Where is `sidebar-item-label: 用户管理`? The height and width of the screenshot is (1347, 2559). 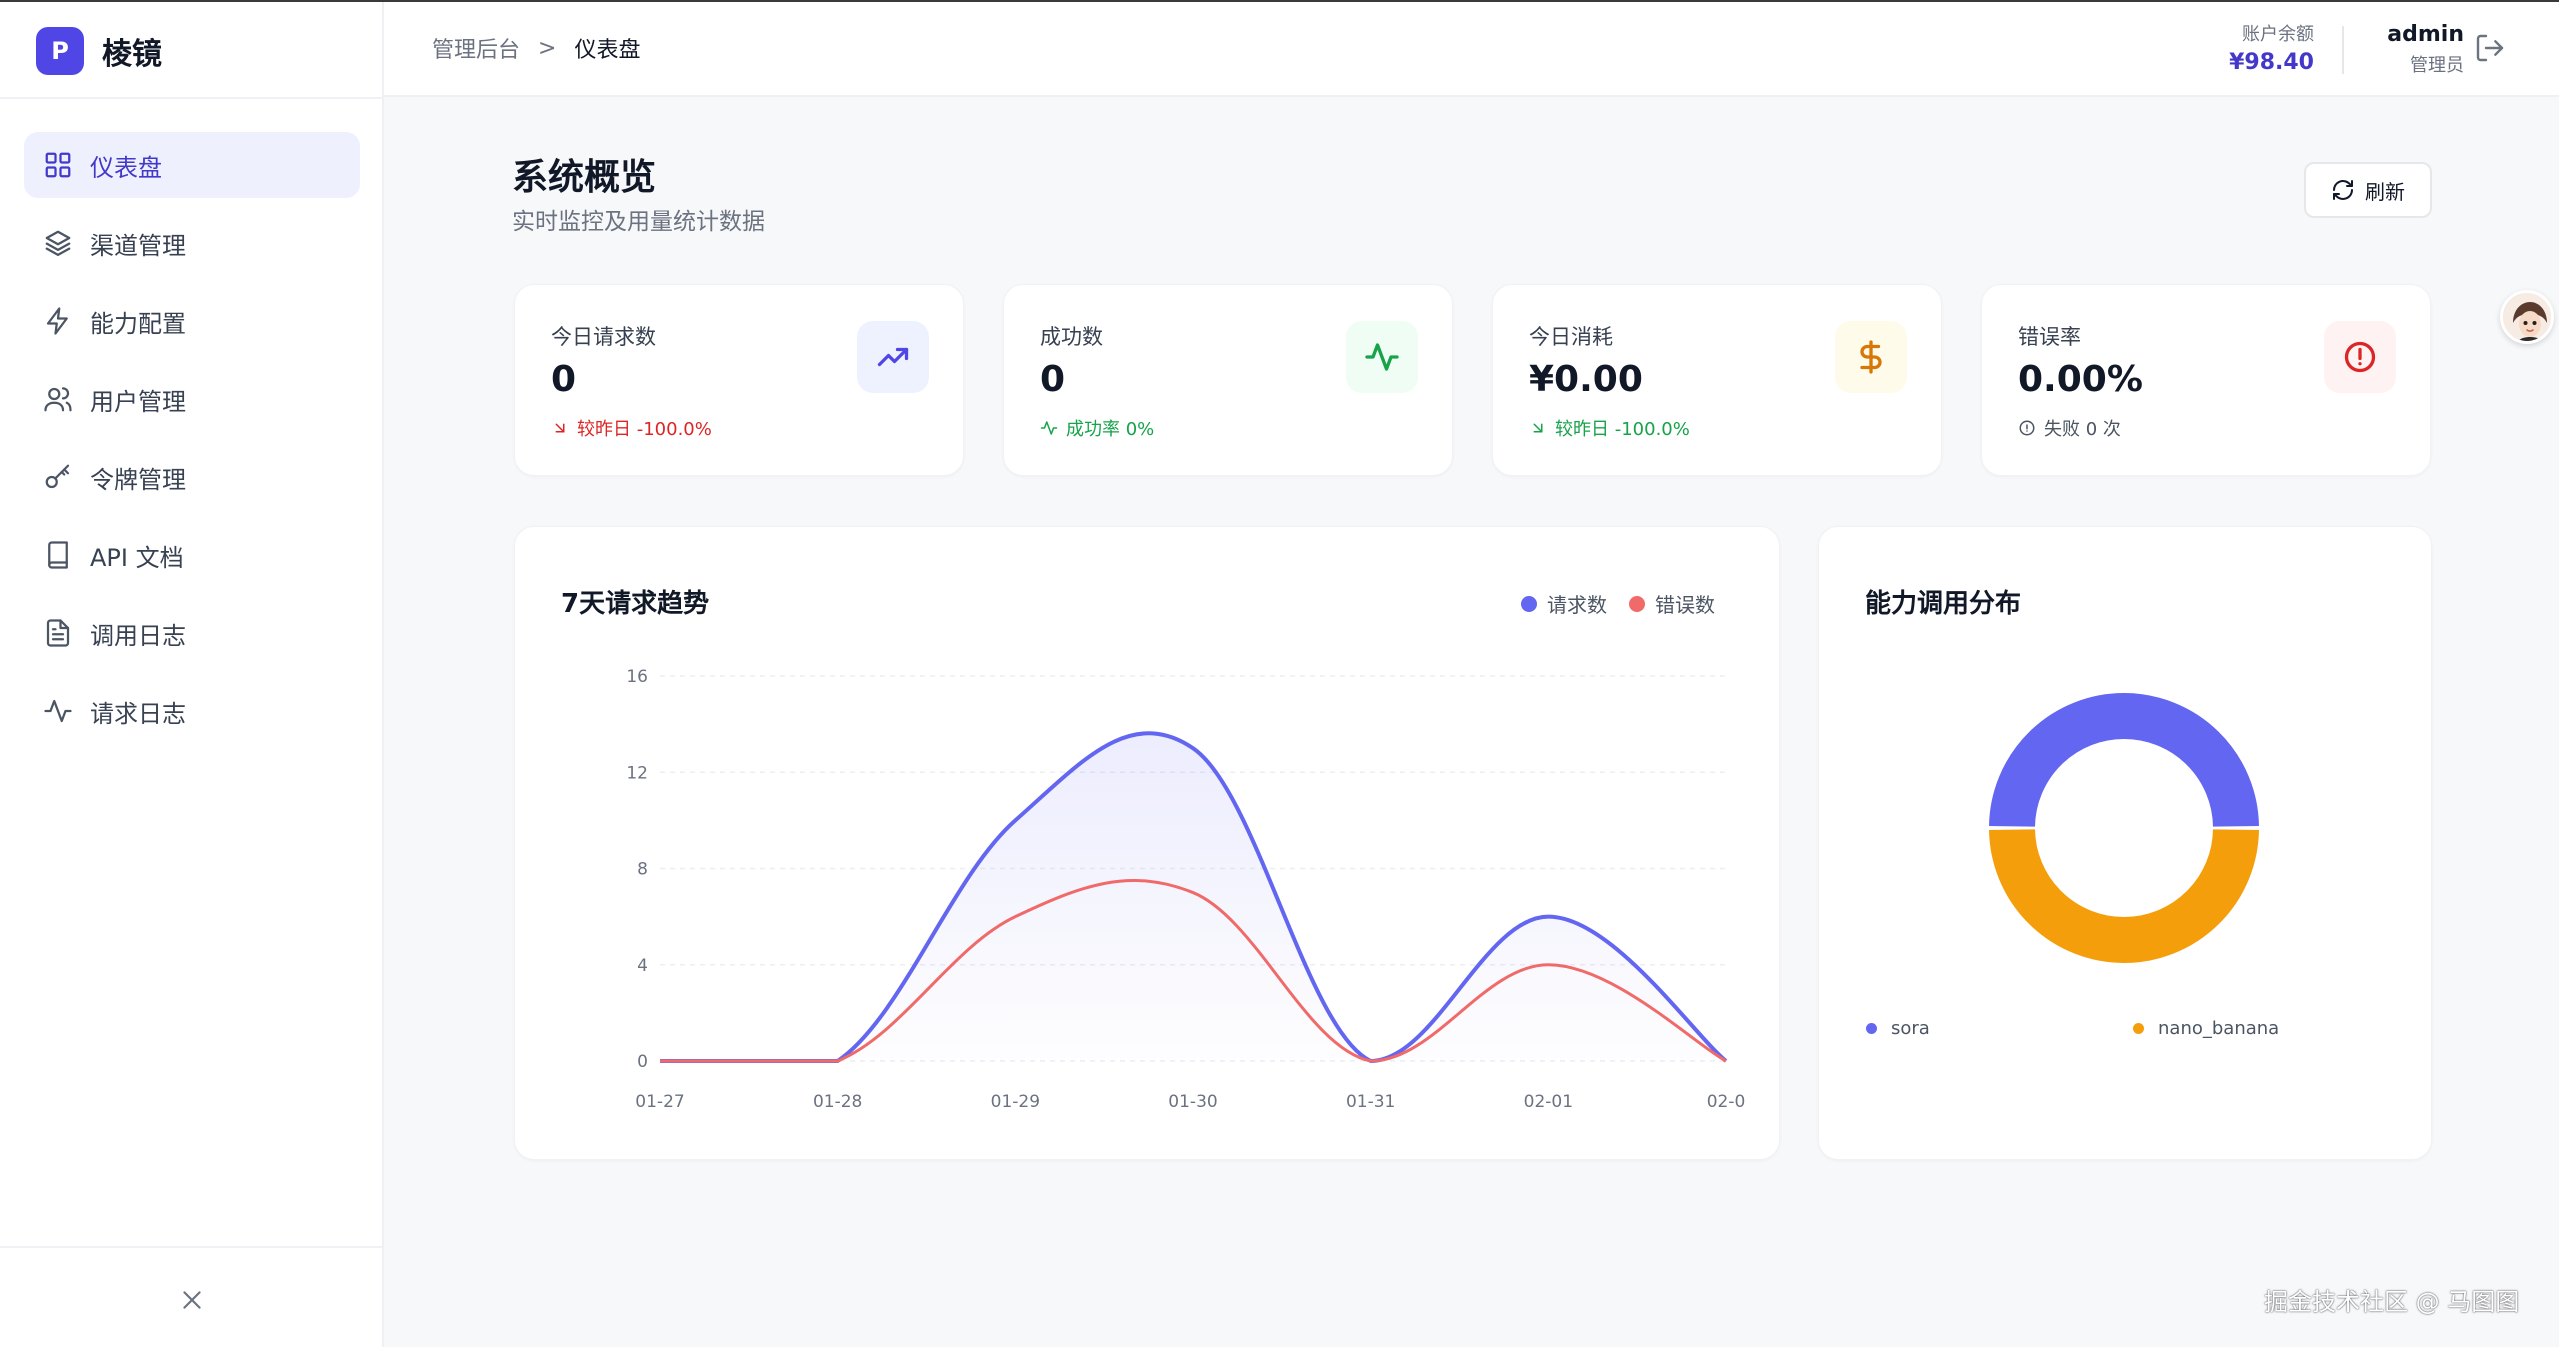
sidebar-item-label: 用户管理 is located at coordinates (138, 401).